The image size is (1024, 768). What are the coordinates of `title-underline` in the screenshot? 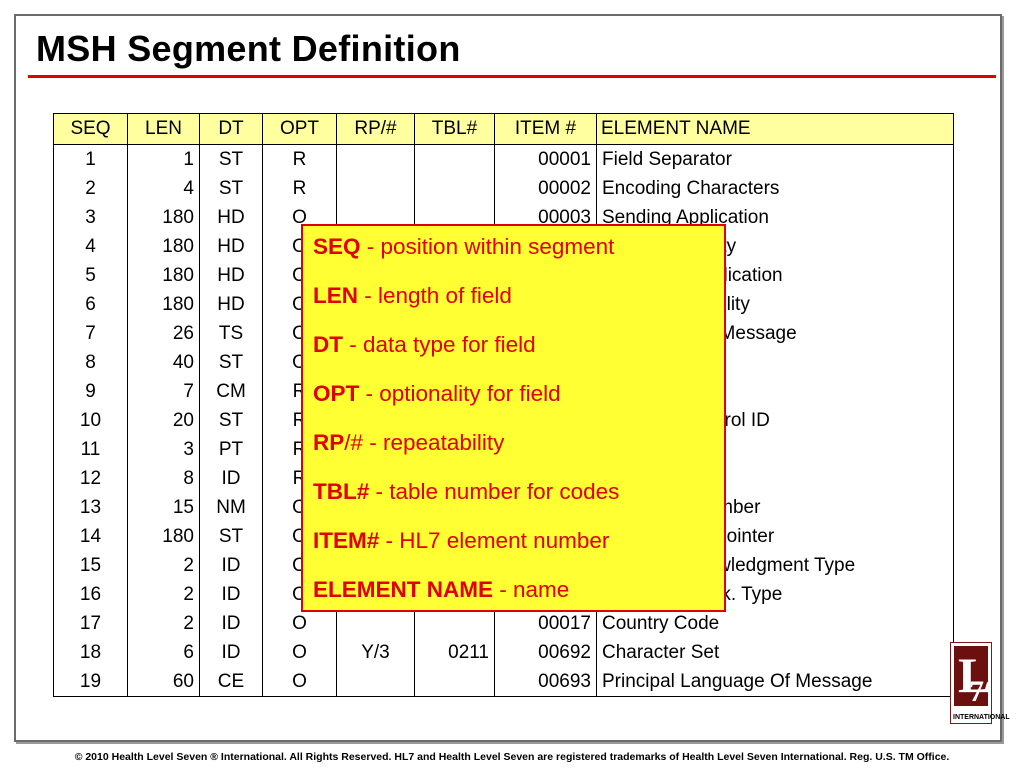 It's located at (512, 76).